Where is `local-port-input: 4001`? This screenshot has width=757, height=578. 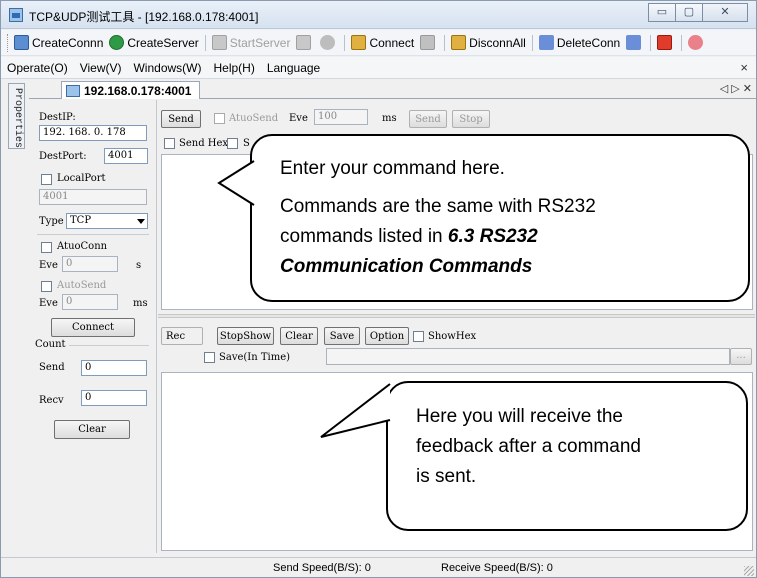
local-port-input: 4001 is located at coordinates (93, 197).